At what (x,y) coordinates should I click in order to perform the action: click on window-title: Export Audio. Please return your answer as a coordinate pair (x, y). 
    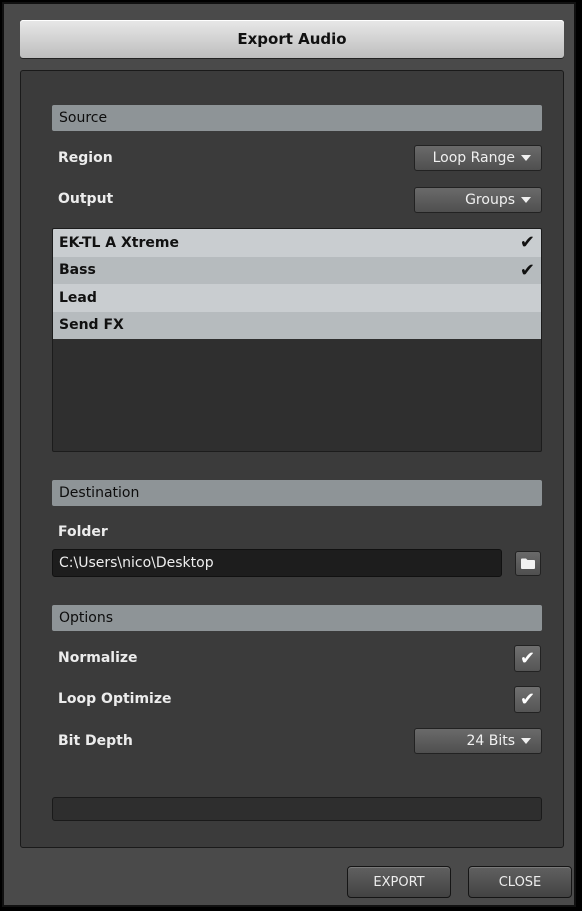
    Looking at the image, I should click on (292, 39).